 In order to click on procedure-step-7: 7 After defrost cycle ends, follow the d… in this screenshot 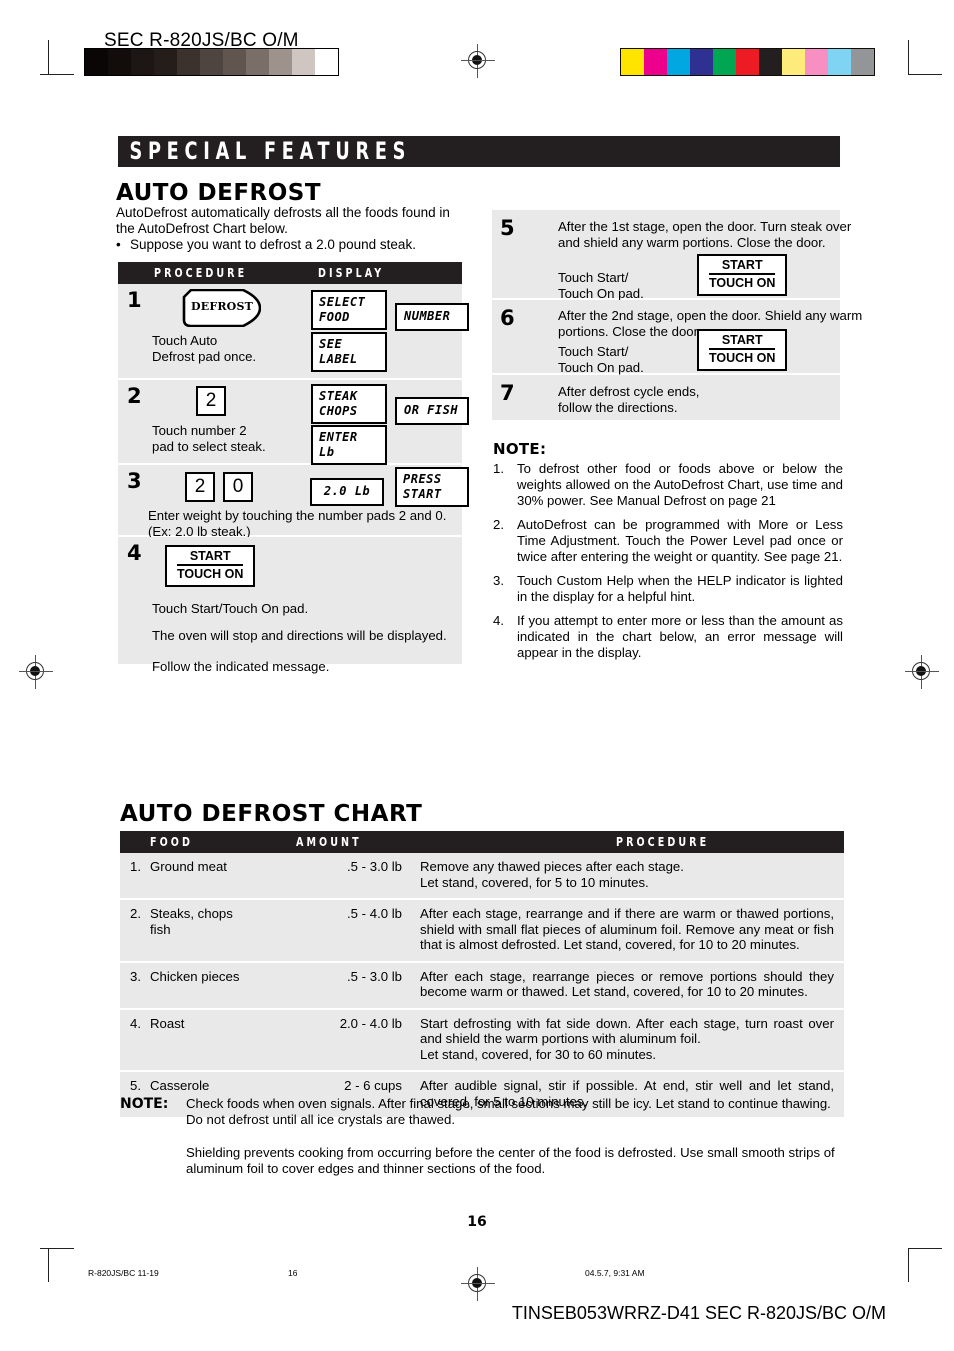, I will do `click(666, 397)`.